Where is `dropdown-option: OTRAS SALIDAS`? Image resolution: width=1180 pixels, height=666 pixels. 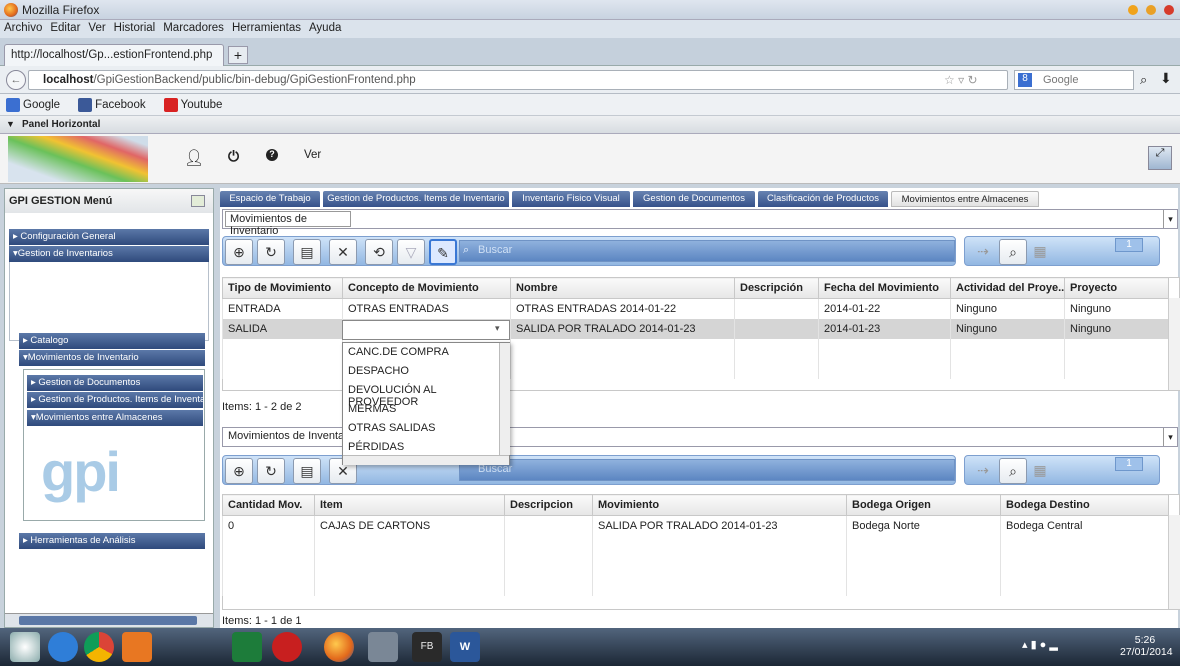 dropdown-option: OTRAS SALIDAS is located at coordinates (426, 428).